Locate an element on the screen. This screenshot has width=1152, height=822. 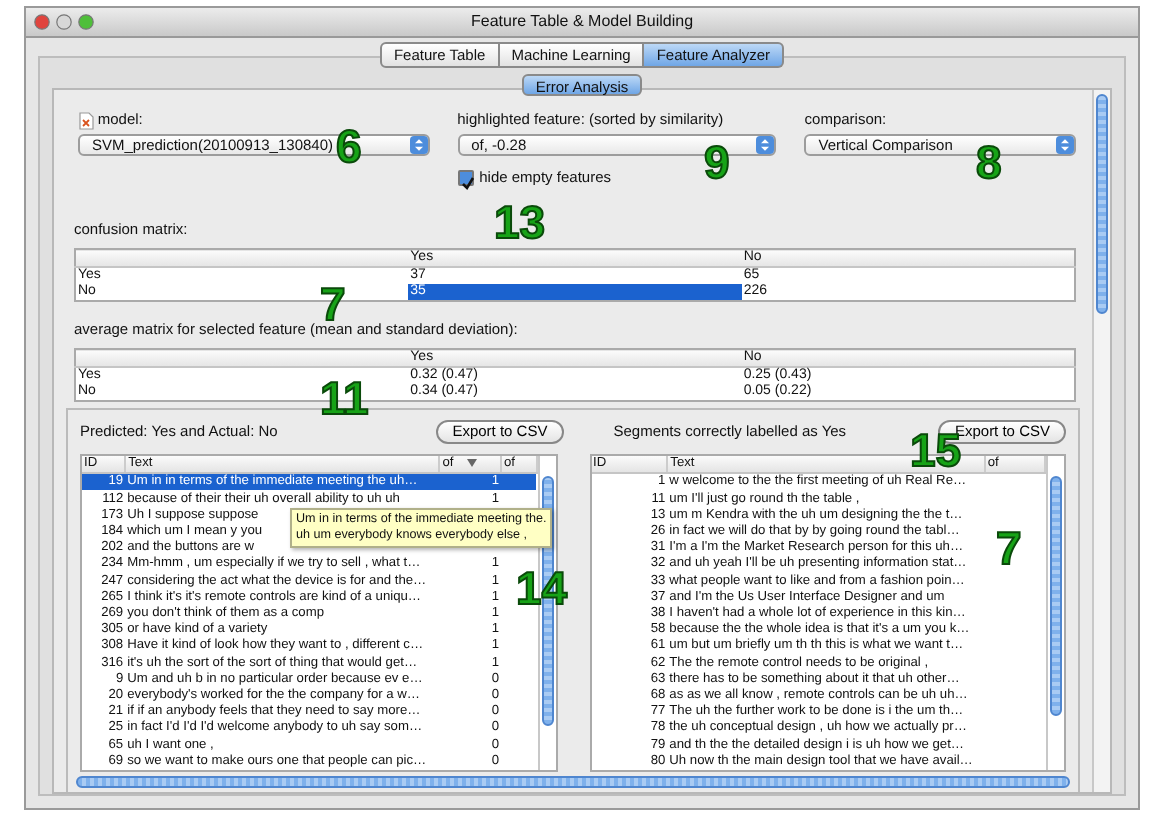
checkbox is located at coordinates (465, 178).